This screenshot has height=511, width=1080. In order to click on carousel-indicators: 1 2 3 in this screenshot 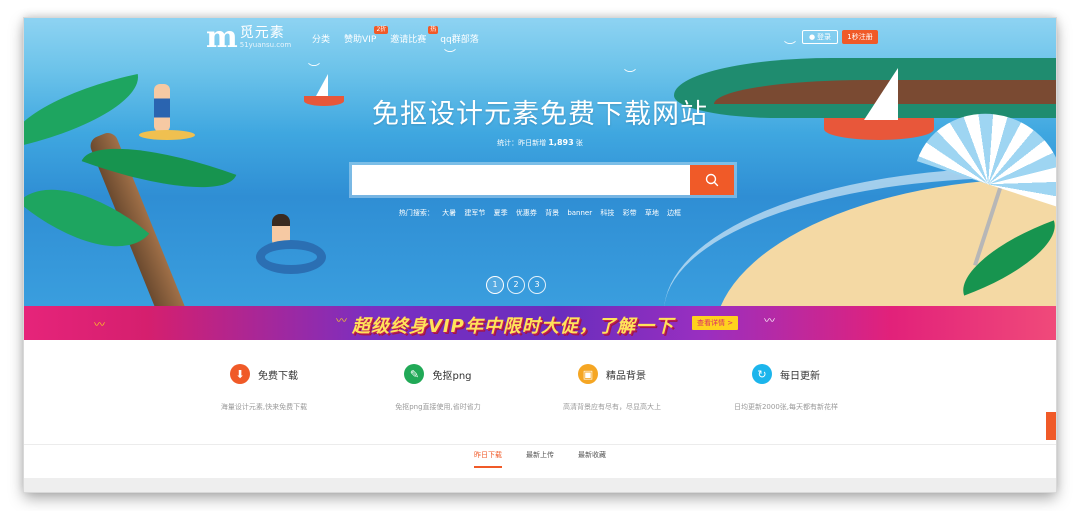, I will do `click(516, 285)`.